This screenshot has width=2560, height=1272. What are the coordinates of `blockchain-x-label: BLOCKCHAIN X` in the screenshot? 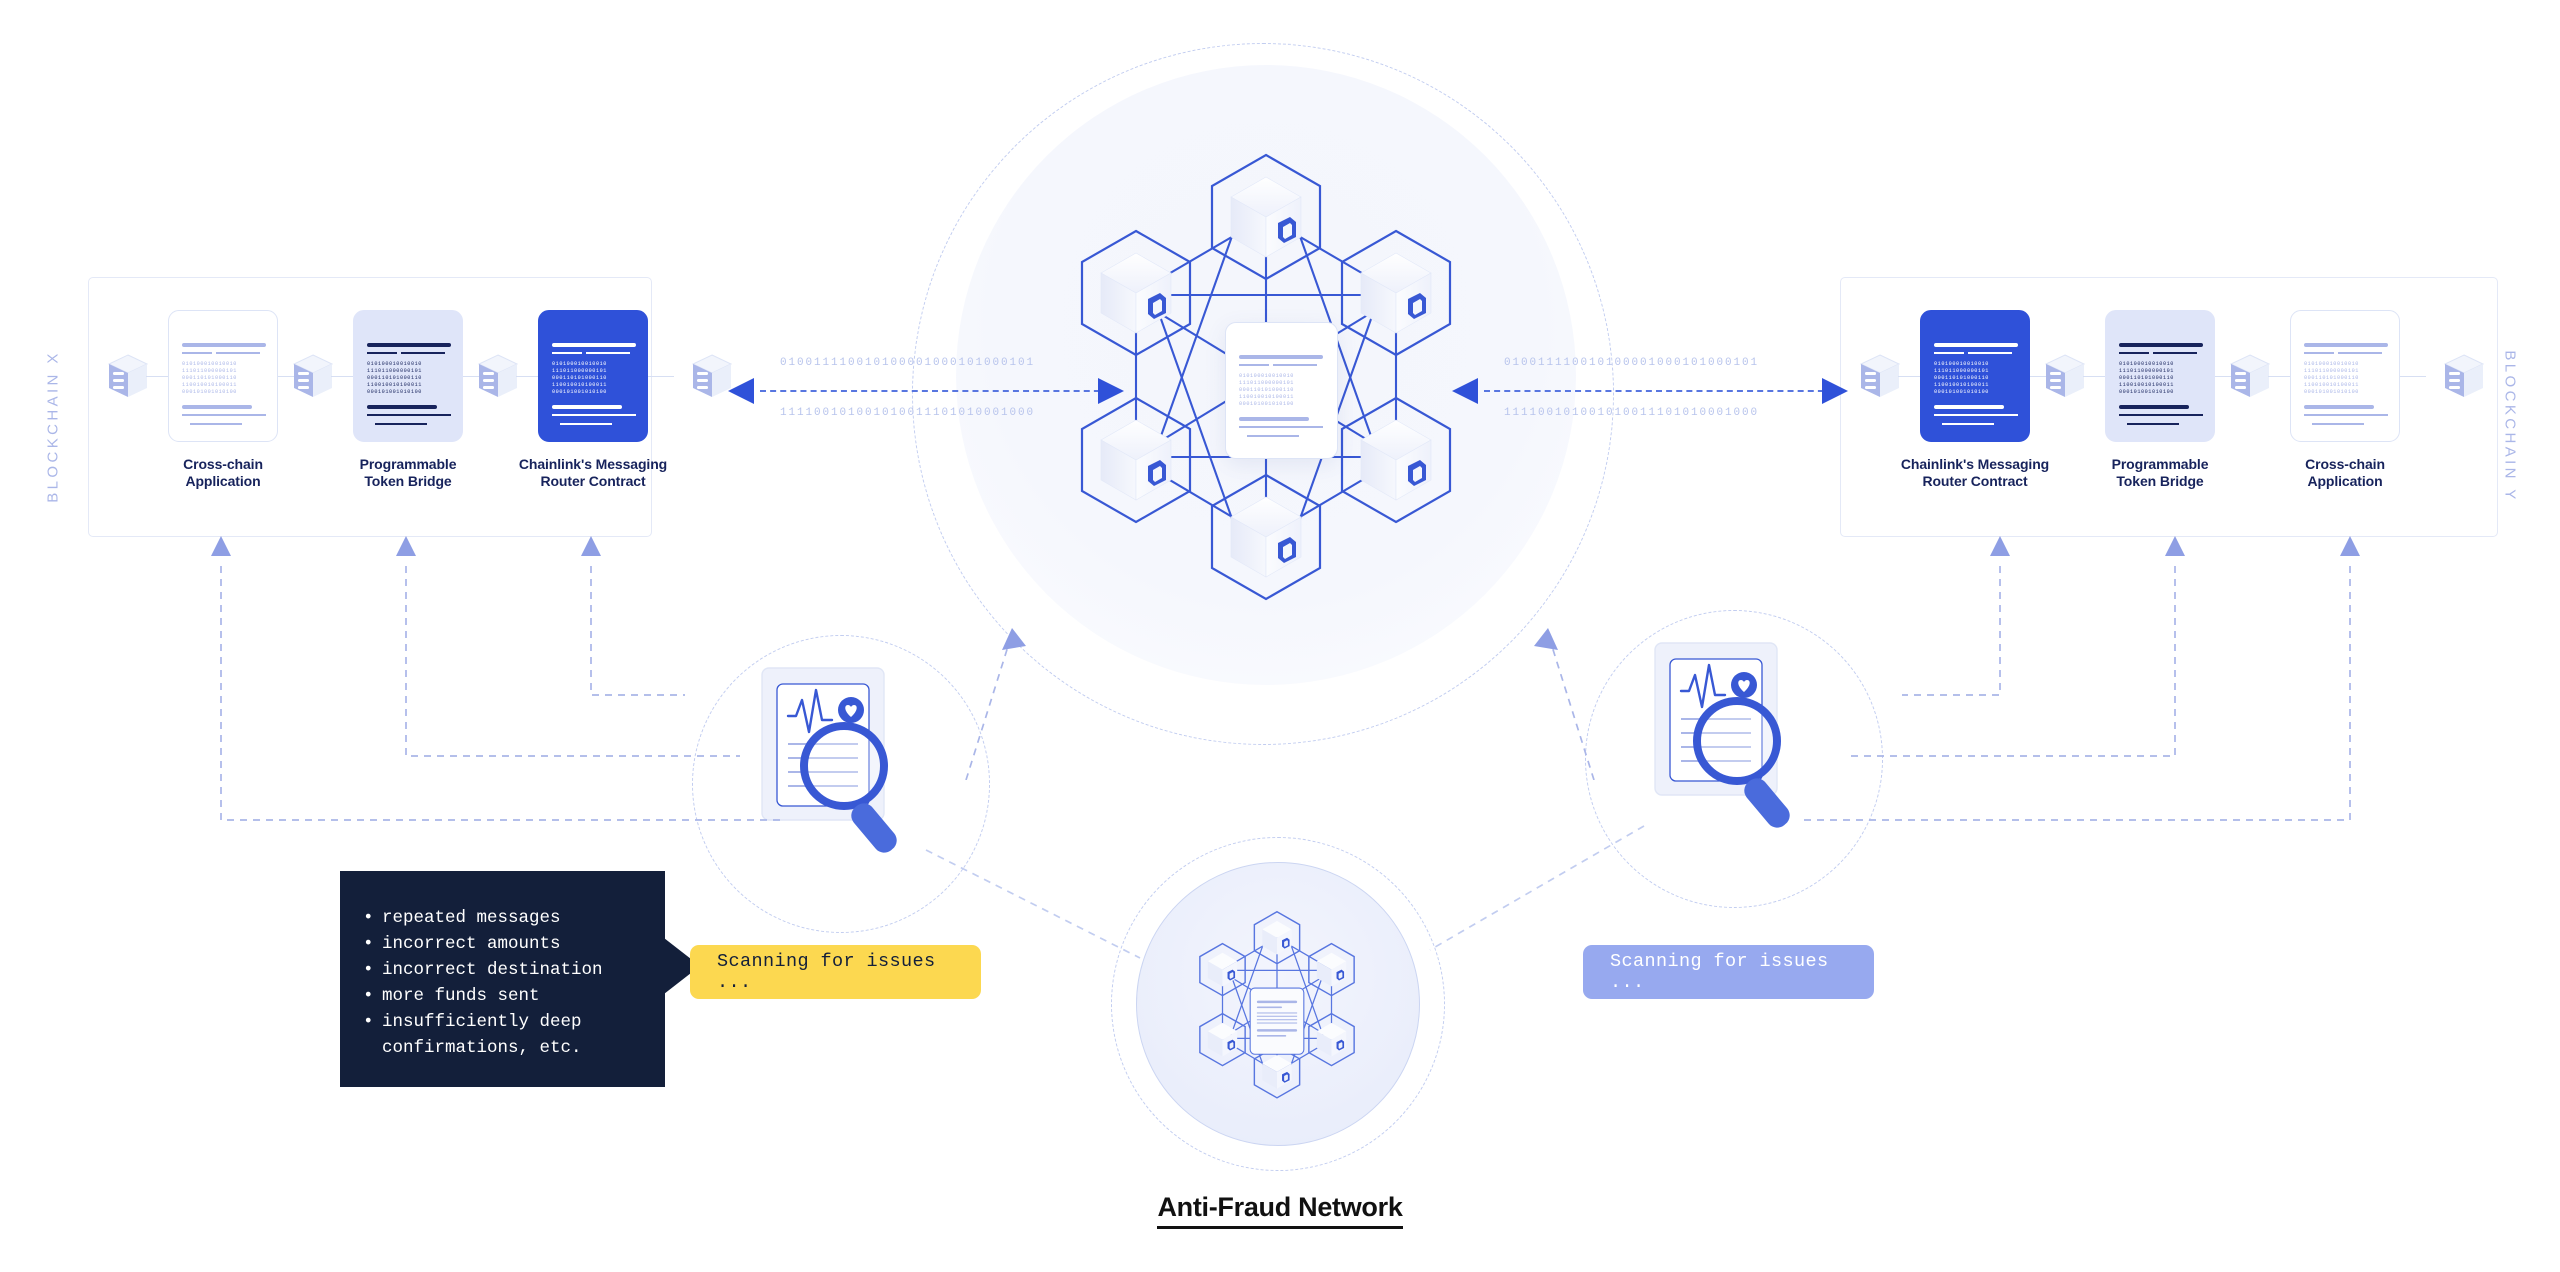 It's located at (53, 426).